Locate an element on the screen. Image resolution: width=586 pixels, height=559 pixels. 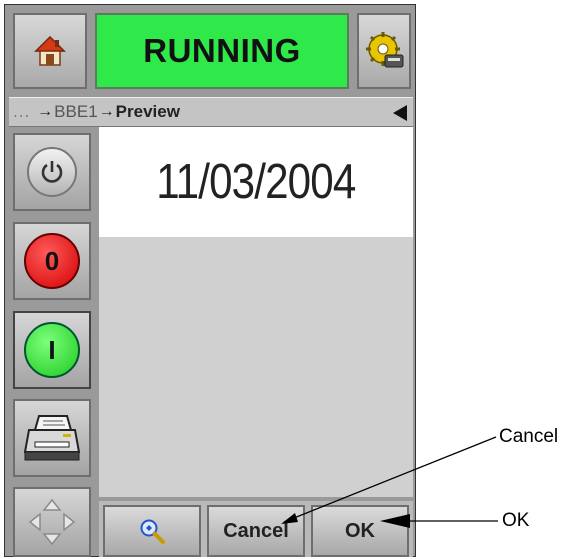
callout-ok-label: OK is located at coordinates (516, 520).